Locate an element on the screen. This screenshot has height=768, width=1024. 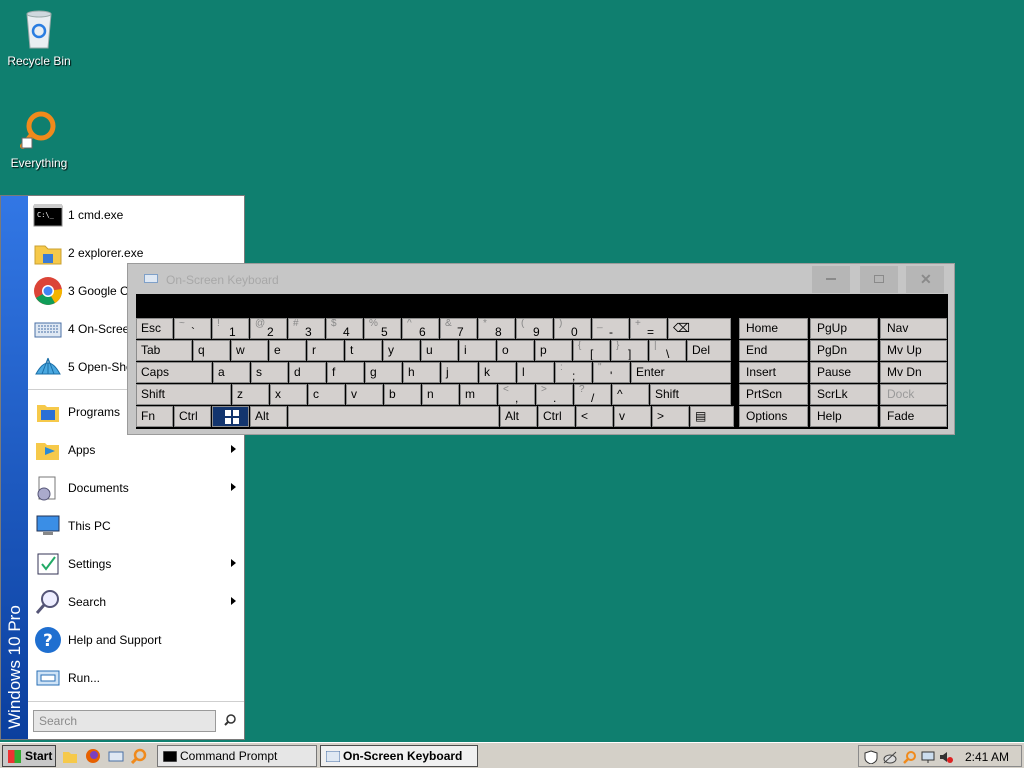
key-fade: Fade is located at coordinates (913, 416).